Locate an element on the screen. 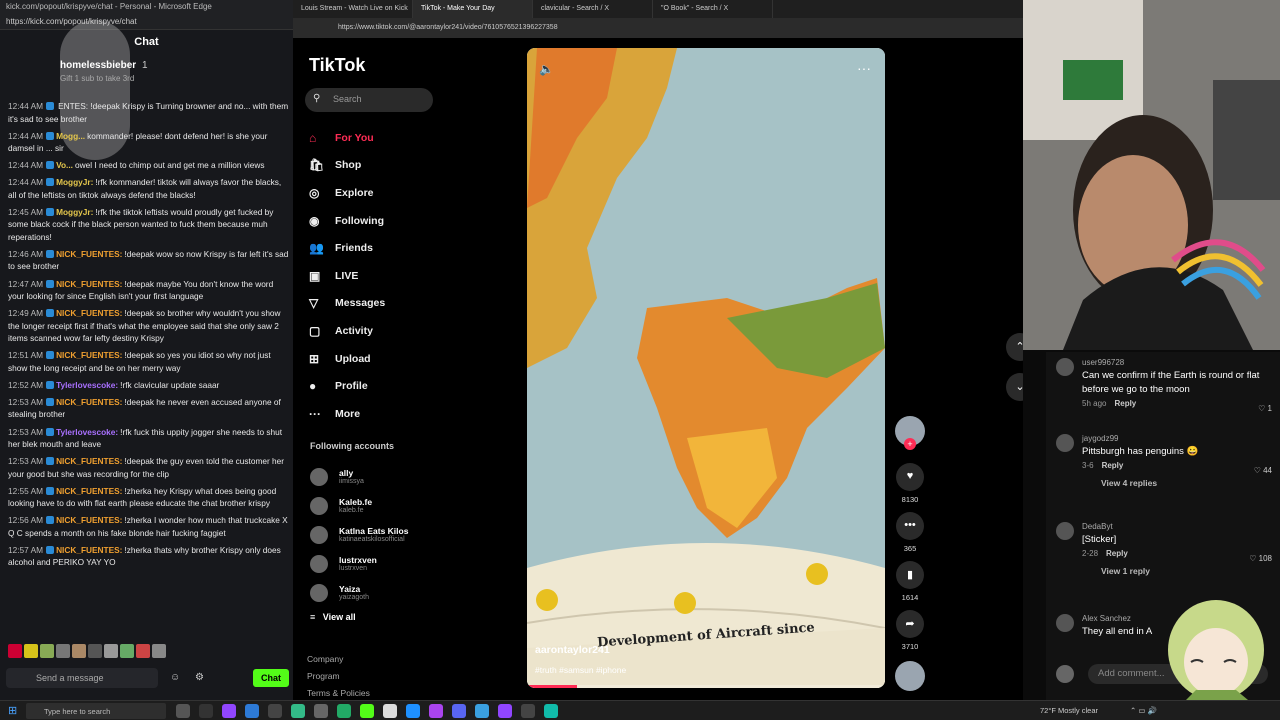  comment-action: ••• 365 is located at coordinates (910, 536).